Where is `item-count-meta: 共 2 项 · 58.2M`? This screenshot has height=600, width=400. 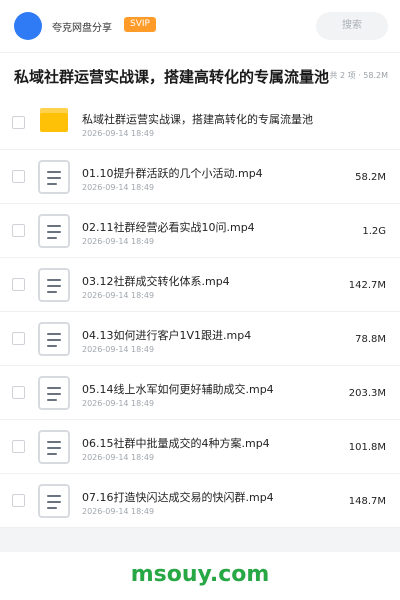
item-count-meta: 共 2 项 · 58.2M is located at coordinates (358, 75).